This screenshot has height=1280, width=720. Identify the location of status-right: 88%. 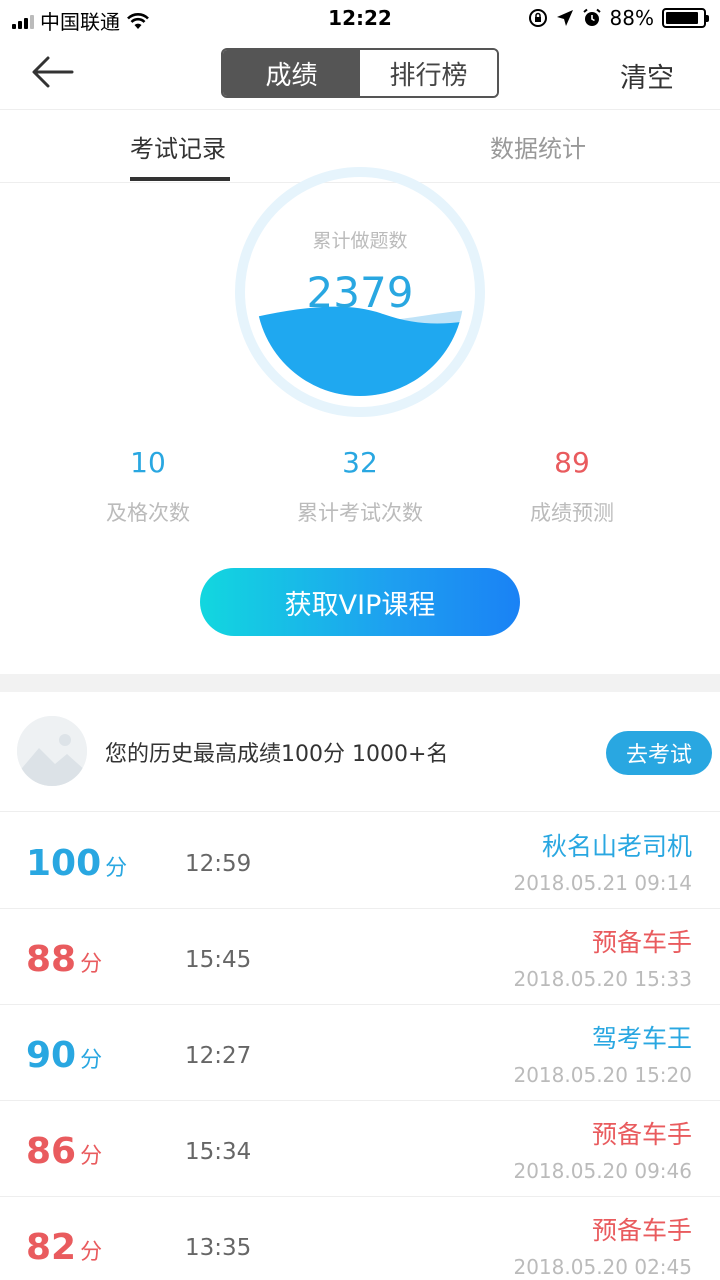
(618, 18).